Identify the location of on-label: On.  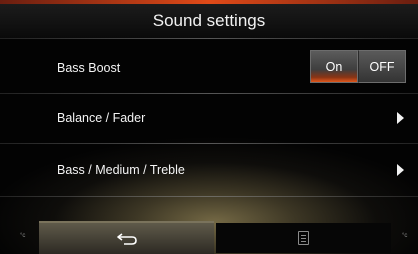
(334, 66).